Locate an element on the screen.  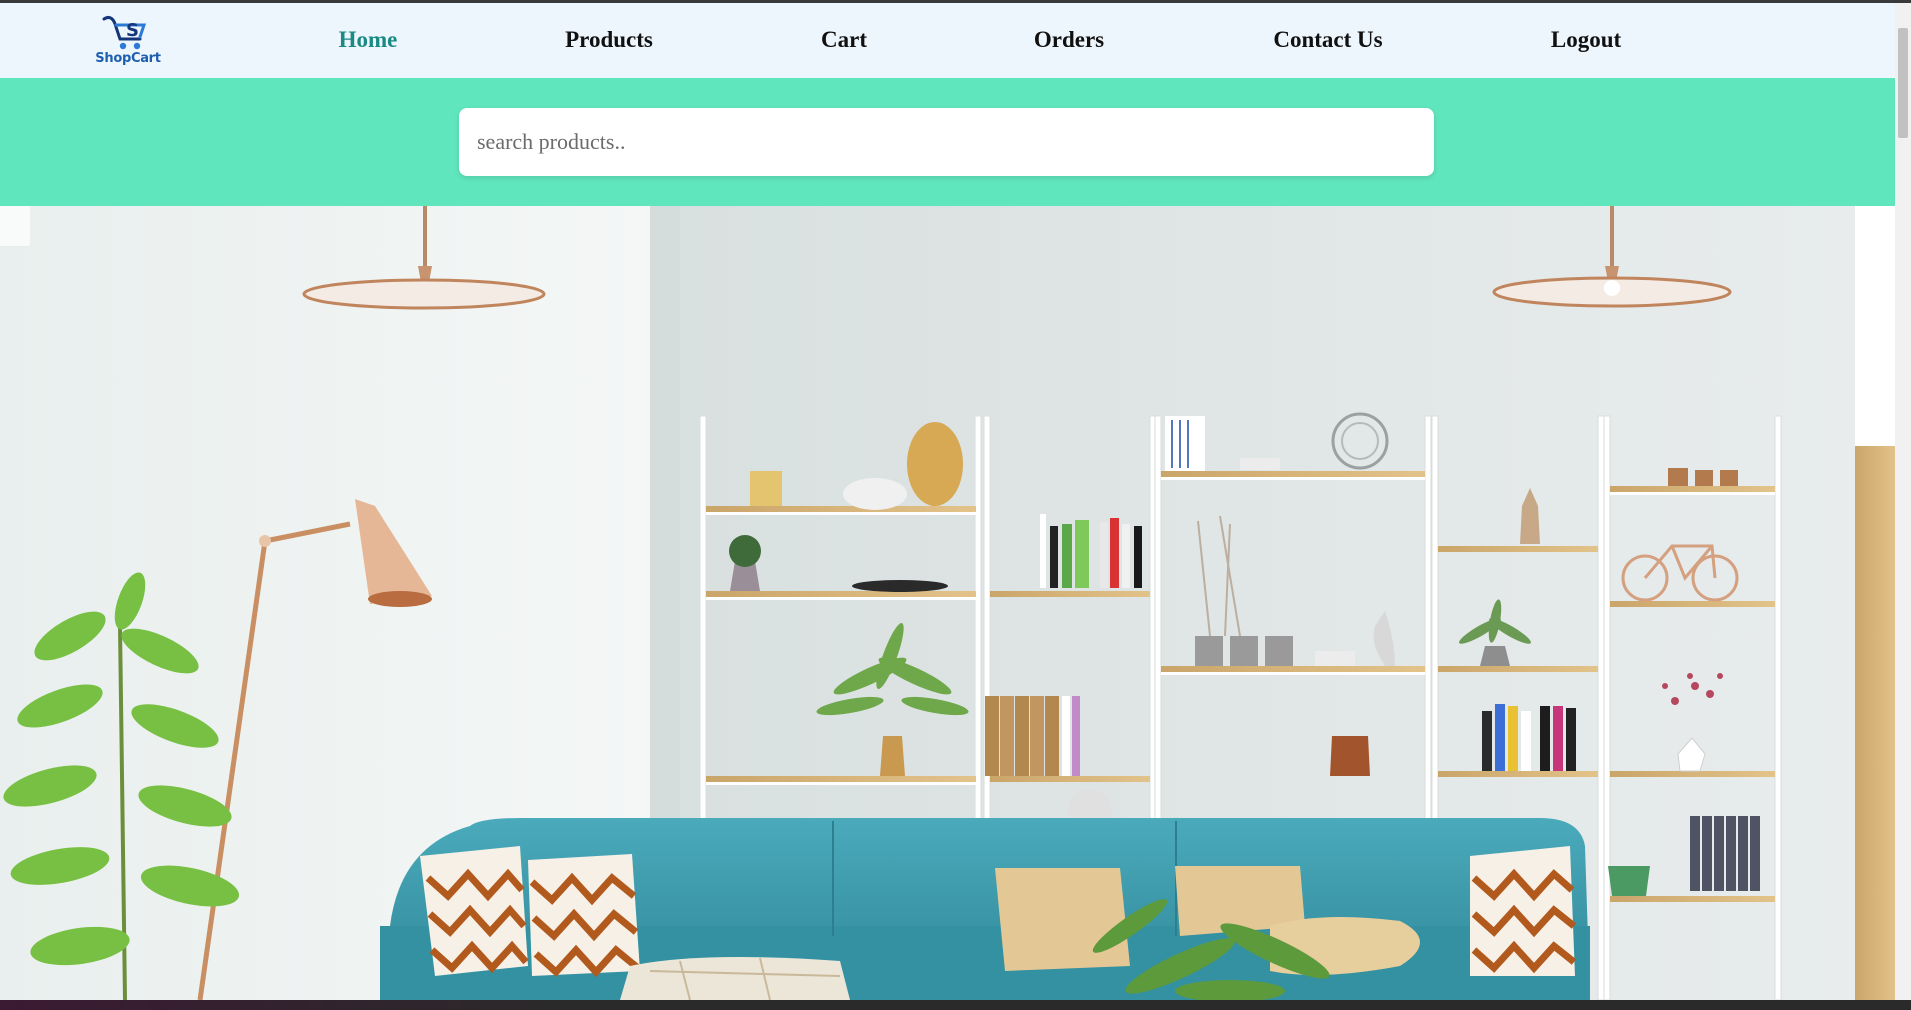
svg-text: S is located at coordinates (132, 30).